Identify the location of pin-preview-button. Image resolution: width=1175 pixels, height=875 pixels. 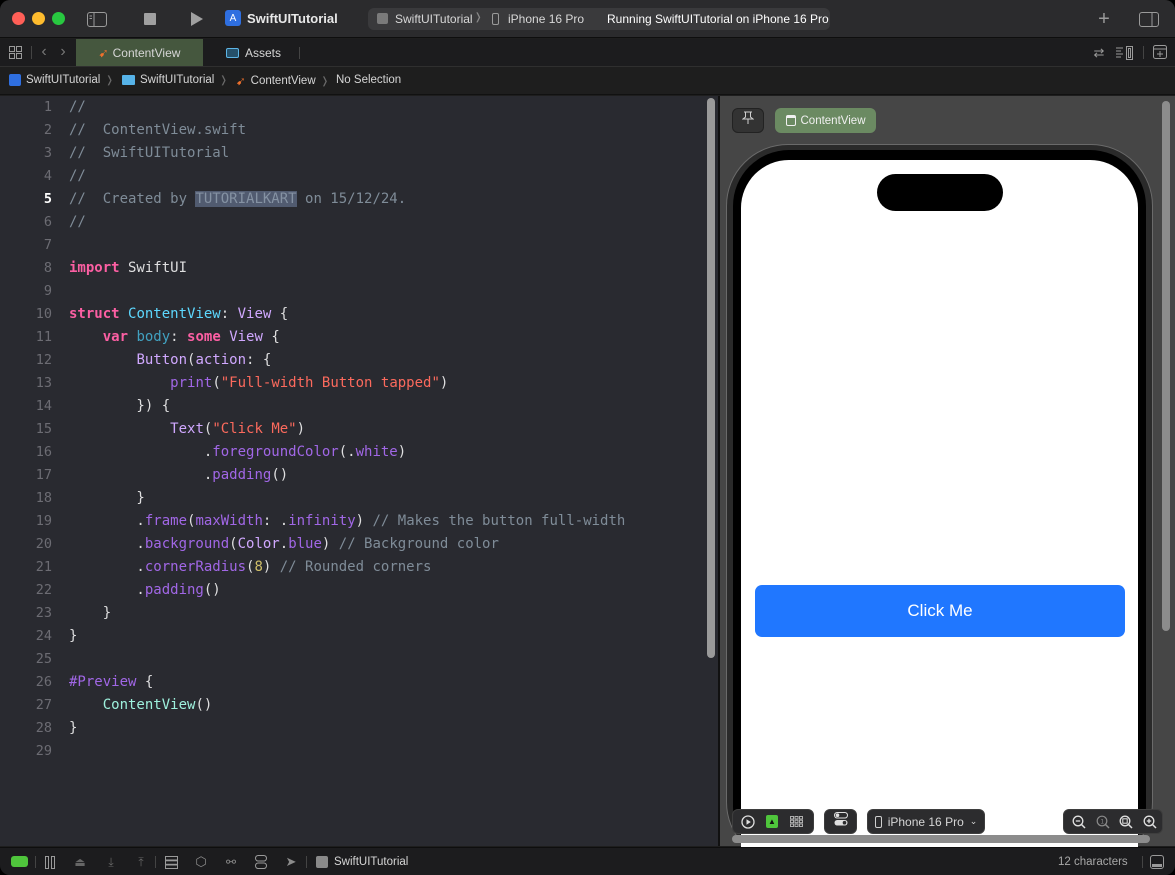
(748, 120).